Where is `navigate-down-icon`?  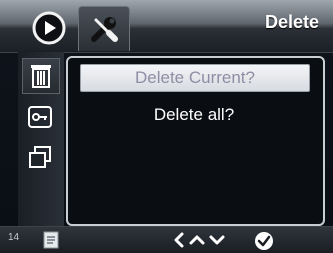 navigate-down-icon is located at coordinates (217, 240).